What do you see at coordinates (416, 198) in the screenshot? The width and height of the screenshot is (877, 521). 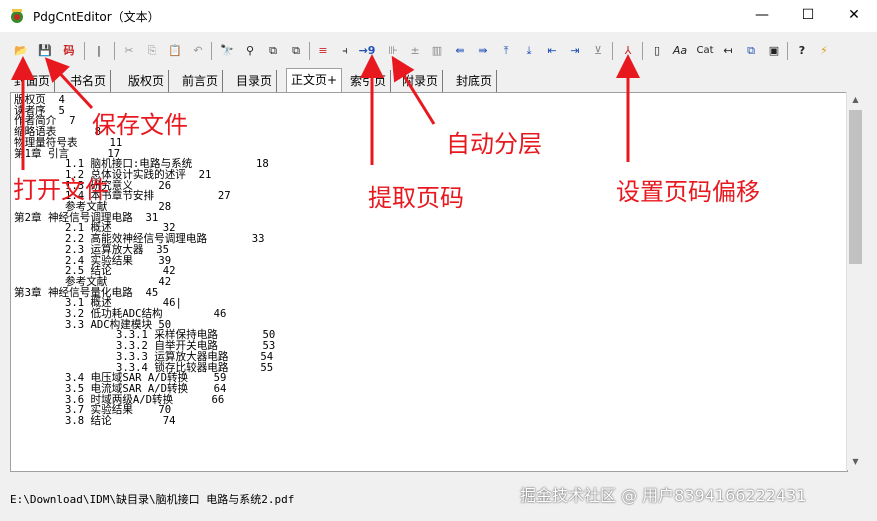 I see `annotation-extract: 提取页码` at bounding box center [416, 198].